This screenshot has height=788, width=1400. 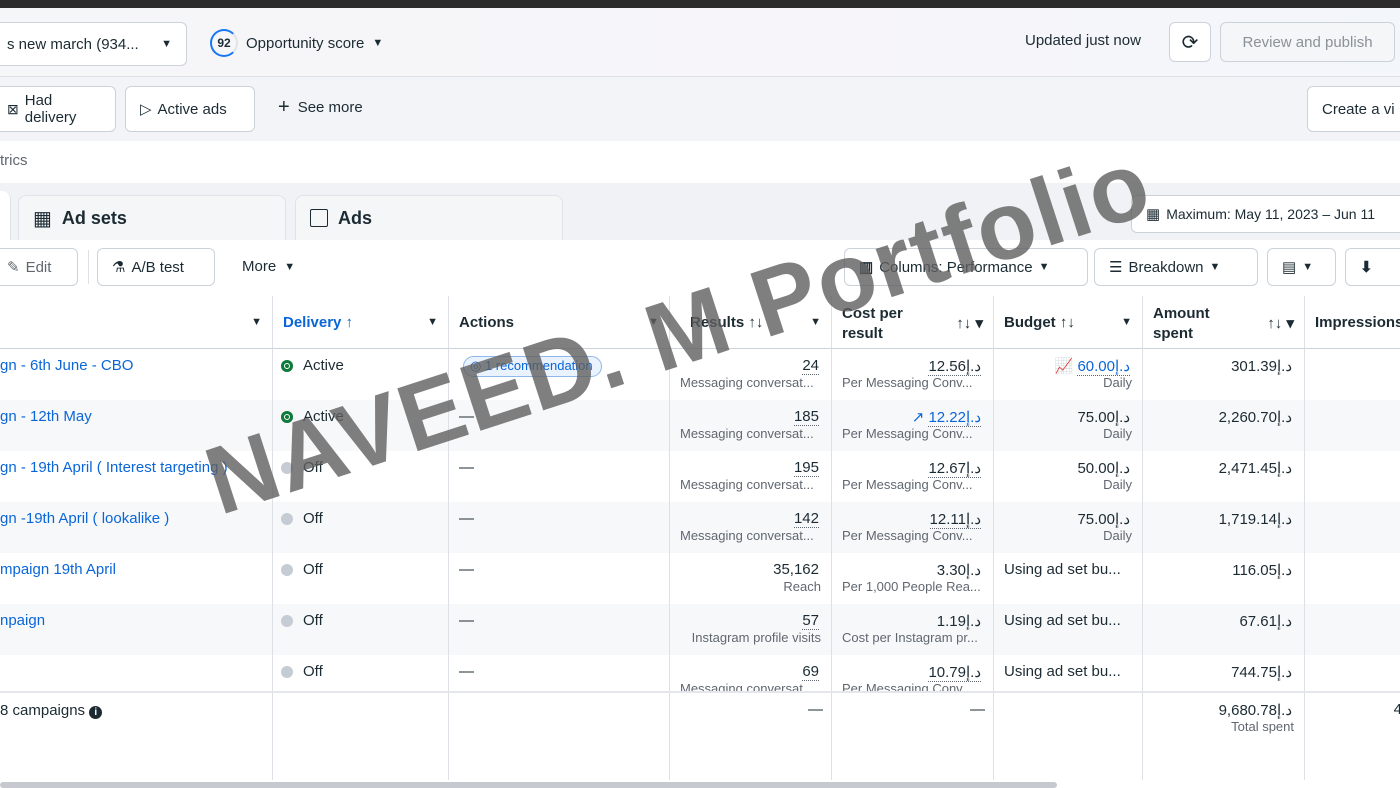 I want to click on reports-button: ▤ ▼, so click(x=1301, y=267).